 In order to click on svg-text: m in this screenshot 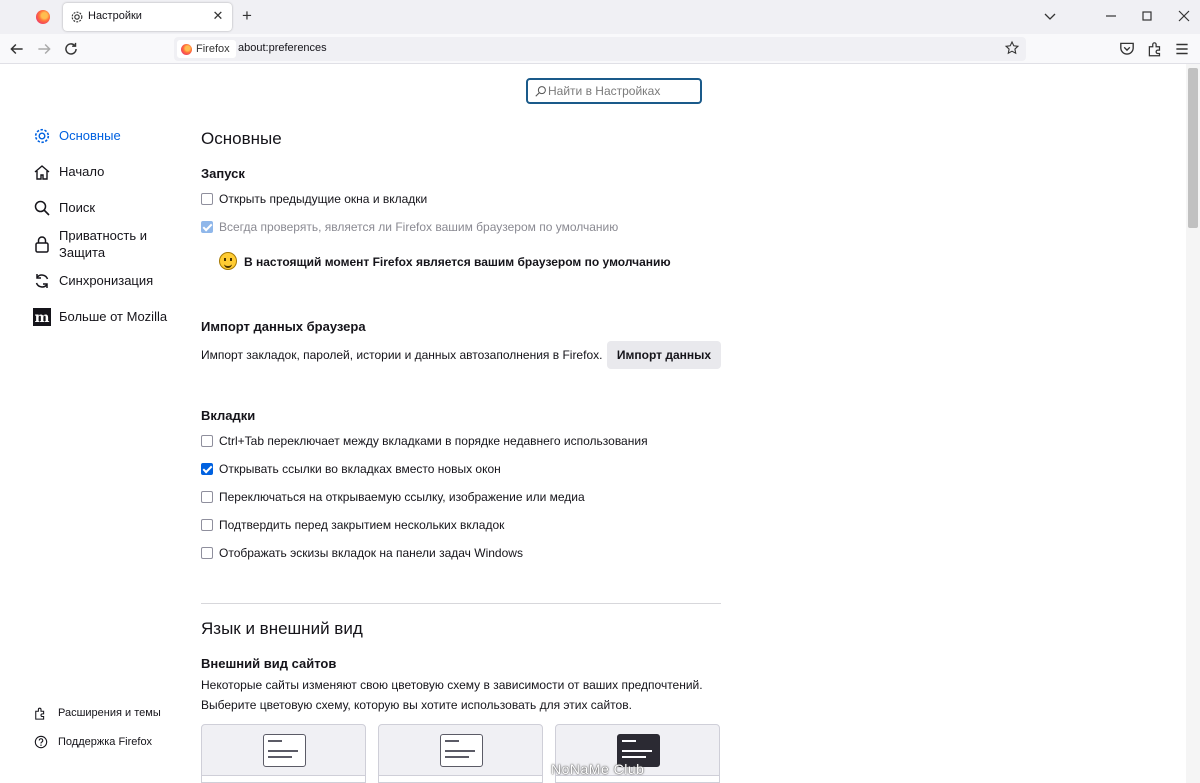, I will do `click(42, 318)`.